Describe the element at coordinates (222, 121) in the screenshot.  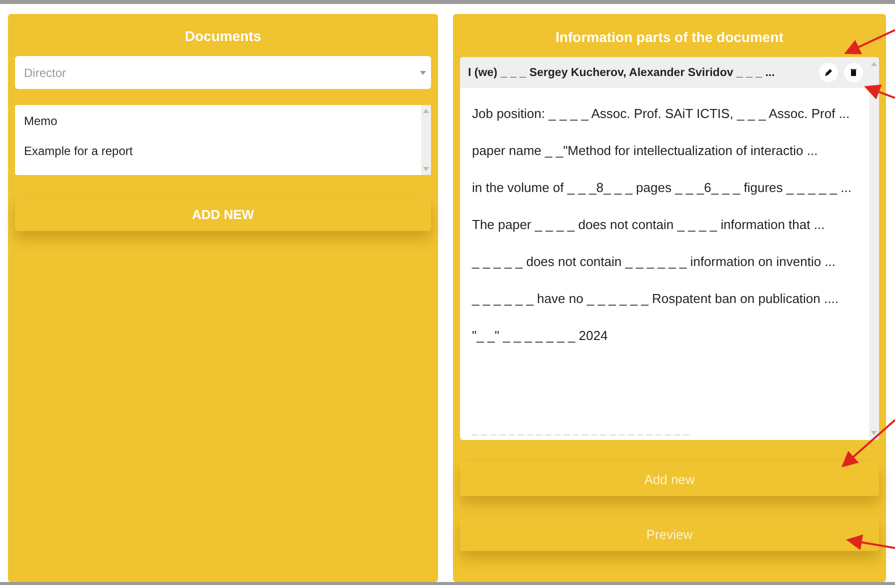
I see `document-item: Memo` at that location.